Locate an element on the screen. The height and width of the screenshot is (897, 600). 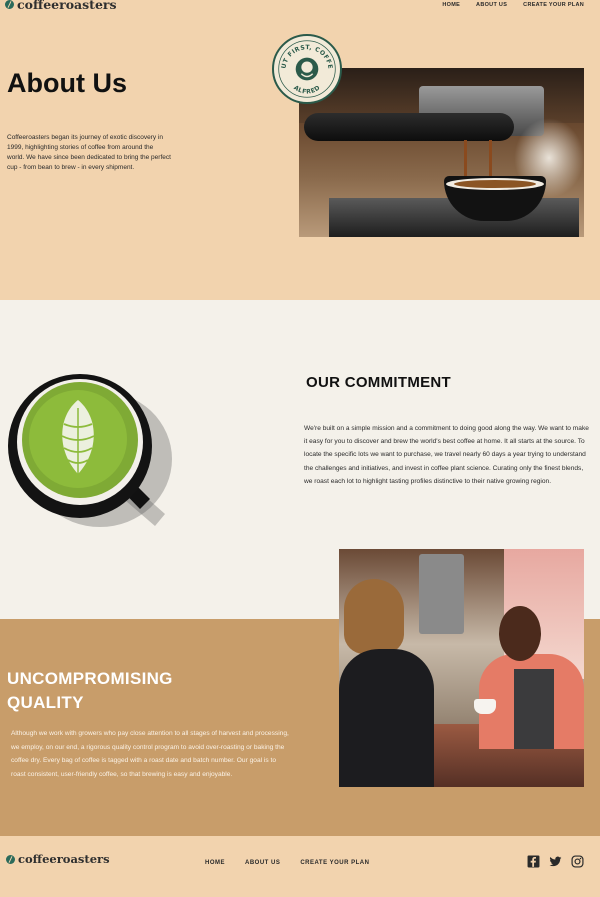
header-logo: coffeeroasters is located at coordinates (61, 6).